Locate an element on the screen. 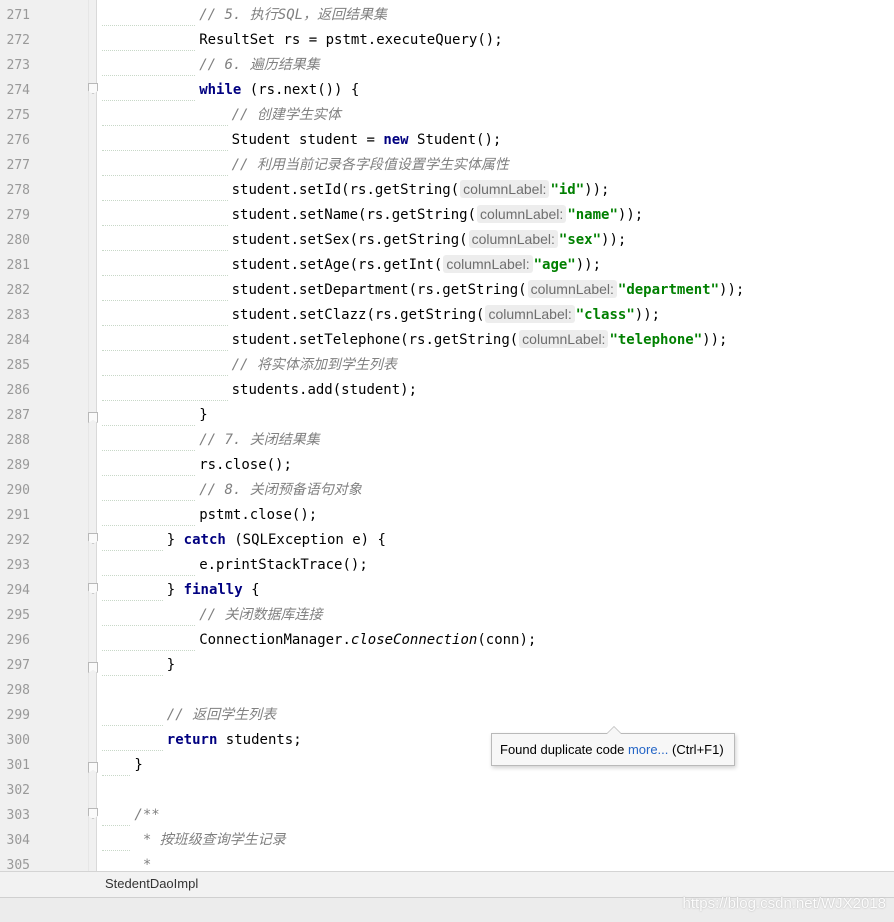 Image resolution: width=894 pixels, height=922 pixels. line-number: 290 is located at coordinates (15, 490).